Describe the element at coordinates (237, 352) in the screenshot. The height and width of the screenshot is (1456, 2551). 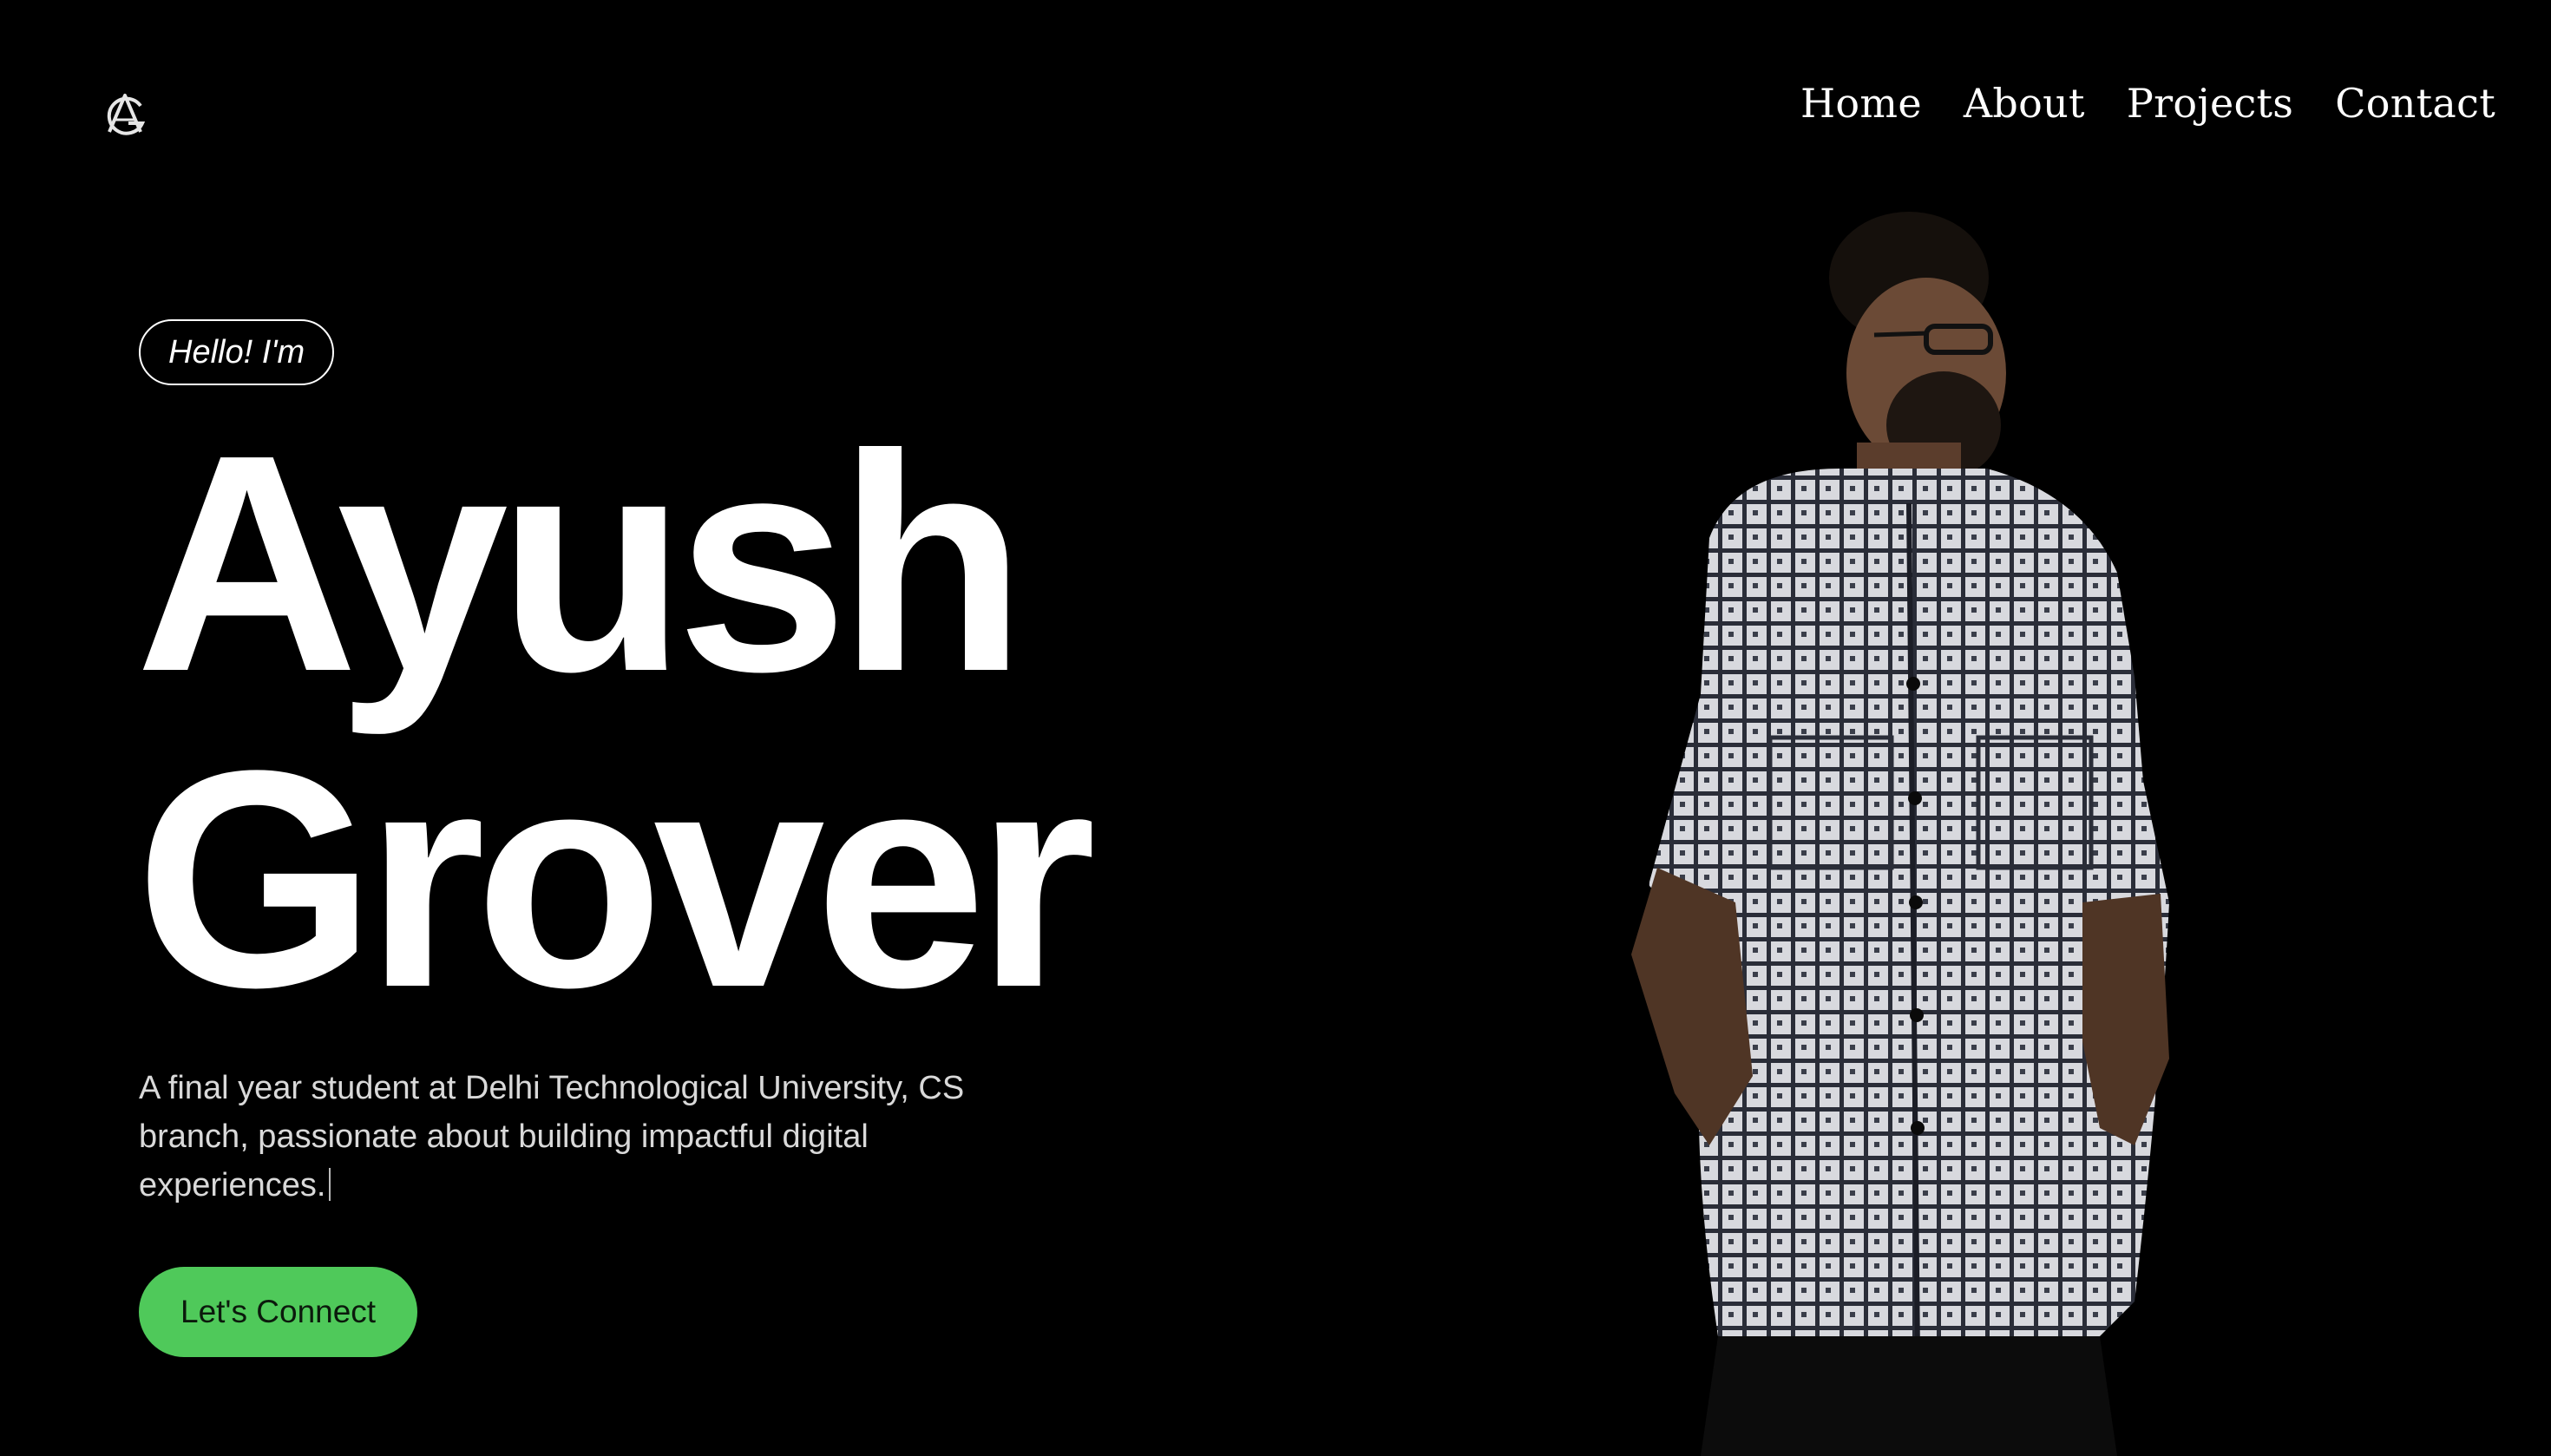
I see `greeting-badge: Hello! I'm` at that location.